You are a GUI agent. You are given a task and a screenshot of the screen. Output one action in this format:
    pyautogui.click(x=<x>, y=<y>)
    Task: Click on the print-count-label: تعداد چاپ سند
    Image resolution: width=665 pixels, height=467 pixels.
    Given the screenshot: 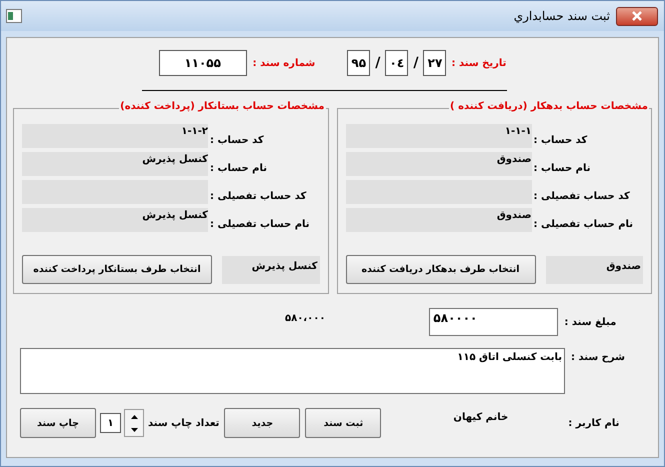 What is the action you would take?
    pyautogui.click(x=184, y=423)
    